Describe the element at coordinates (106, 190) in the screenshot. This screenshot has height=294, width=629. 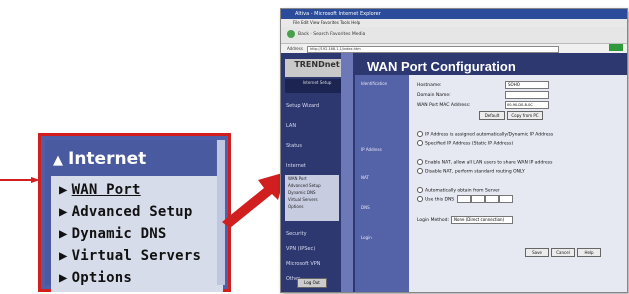
I see `menu-item-label: WAN Port` at that location.